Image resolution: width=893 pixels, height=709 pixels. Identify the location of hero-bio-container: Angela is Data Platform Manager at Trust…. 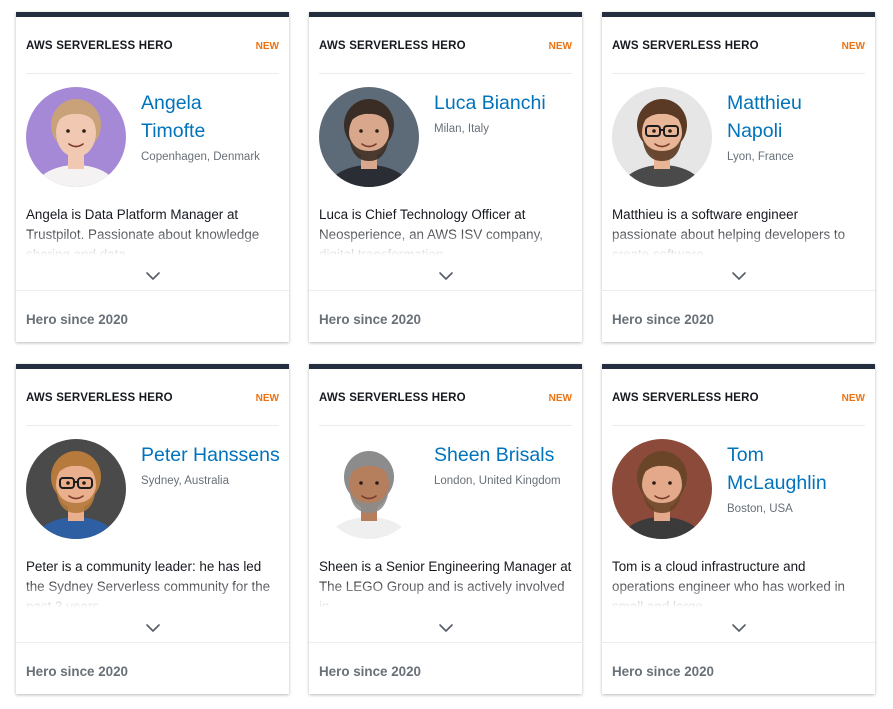
(152, 232).